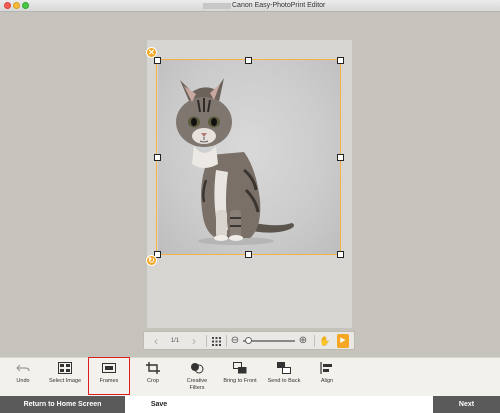 The height and width of the screenshot is (413, 500). I want to click on select-image-icon, so click(65, 368).